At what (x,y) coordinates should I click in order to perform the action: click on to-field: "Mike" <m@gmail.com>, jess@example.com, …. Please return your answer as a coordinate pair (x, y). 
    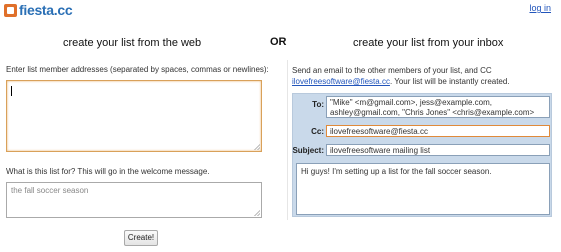
    Looking at the image, I should click on (438, 107).